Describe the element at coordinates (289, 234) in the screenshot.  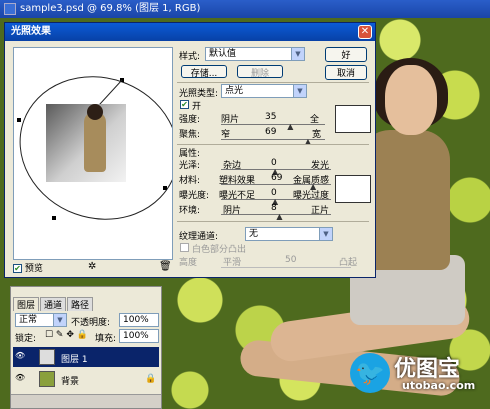
I see `texture-channel-dropdown: 无 ▼` at that location.